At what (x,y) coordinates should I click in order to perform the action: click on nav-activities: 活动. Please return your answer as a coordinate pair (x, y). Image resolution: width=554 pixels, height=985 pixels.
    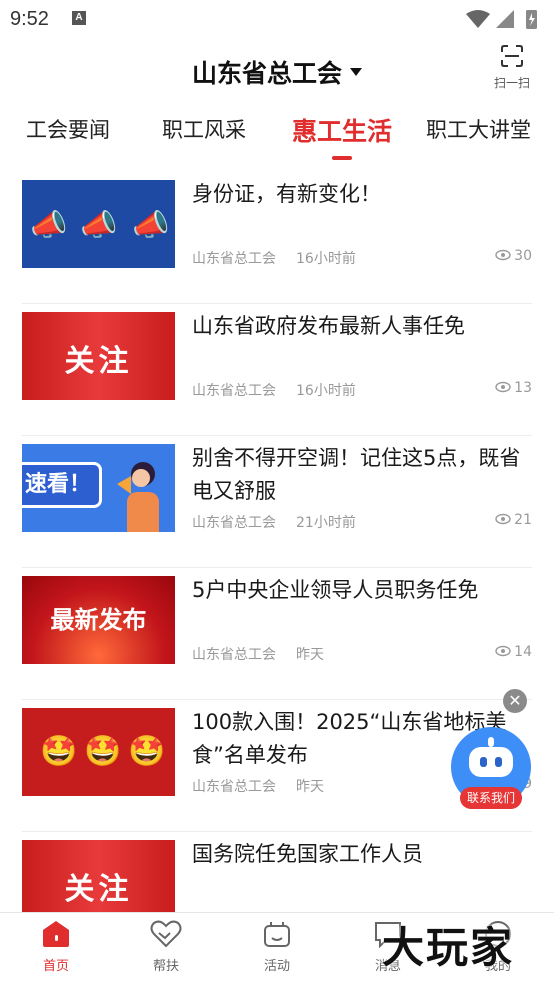
    Looking at the image, I should click on (277, 946).